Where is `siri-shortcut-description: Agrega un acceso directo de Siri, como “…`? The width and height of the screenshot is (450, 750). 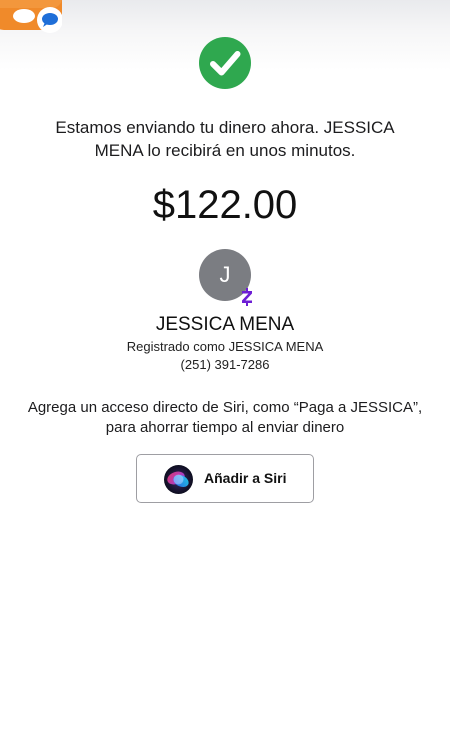 siri-shortcut-description: Agrega un acceso directo de Siri, como “… is located at coordinates (225, 417).